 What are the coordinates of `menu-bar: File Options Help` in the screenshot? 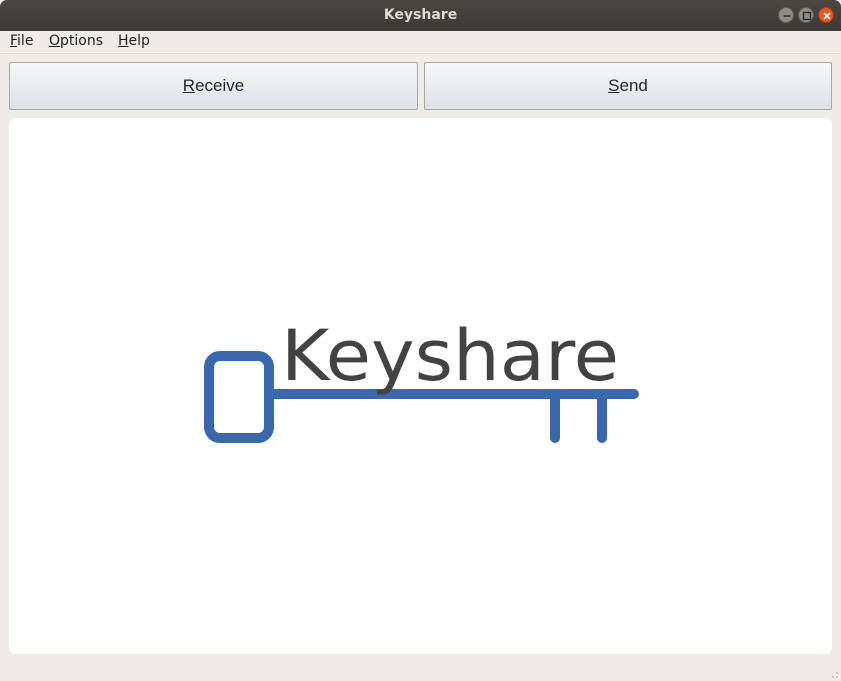 It's located at (420, 42).